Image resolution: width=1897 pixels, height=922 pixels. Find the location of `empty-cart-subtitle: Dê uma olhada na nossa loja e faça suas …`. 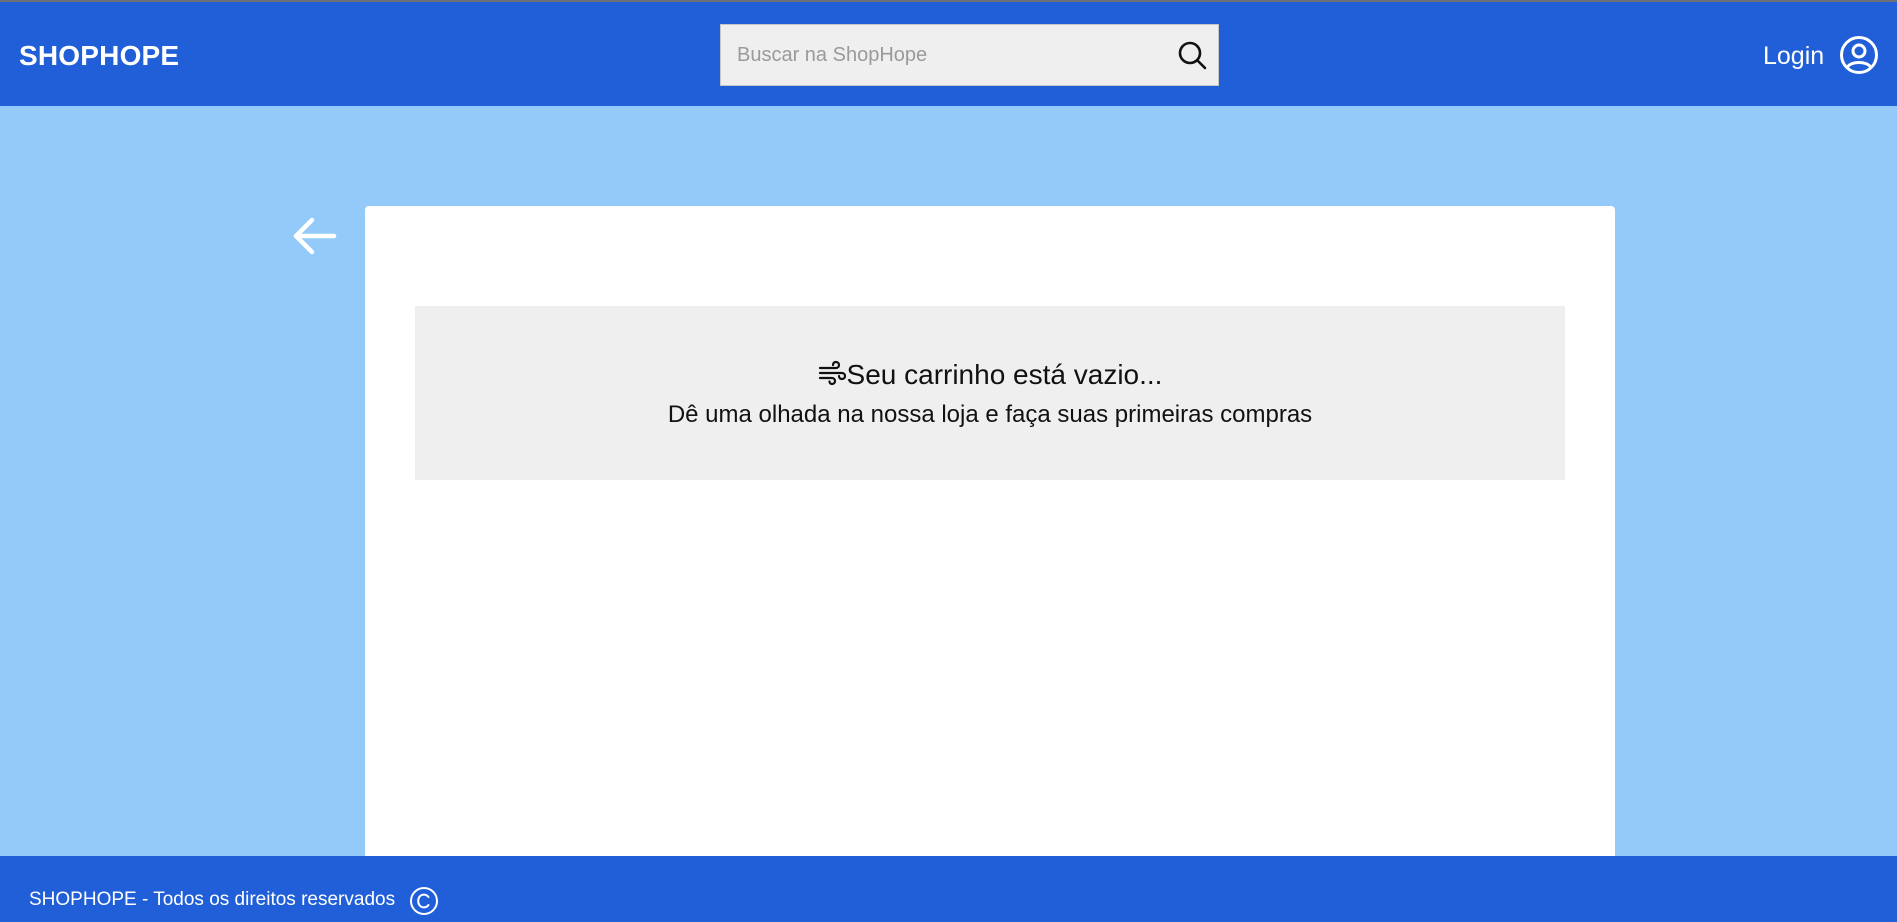

empty-cart-subtitle: Dê uma olhada na nossa loja e faça suas … is located at coordinates (990, 414).